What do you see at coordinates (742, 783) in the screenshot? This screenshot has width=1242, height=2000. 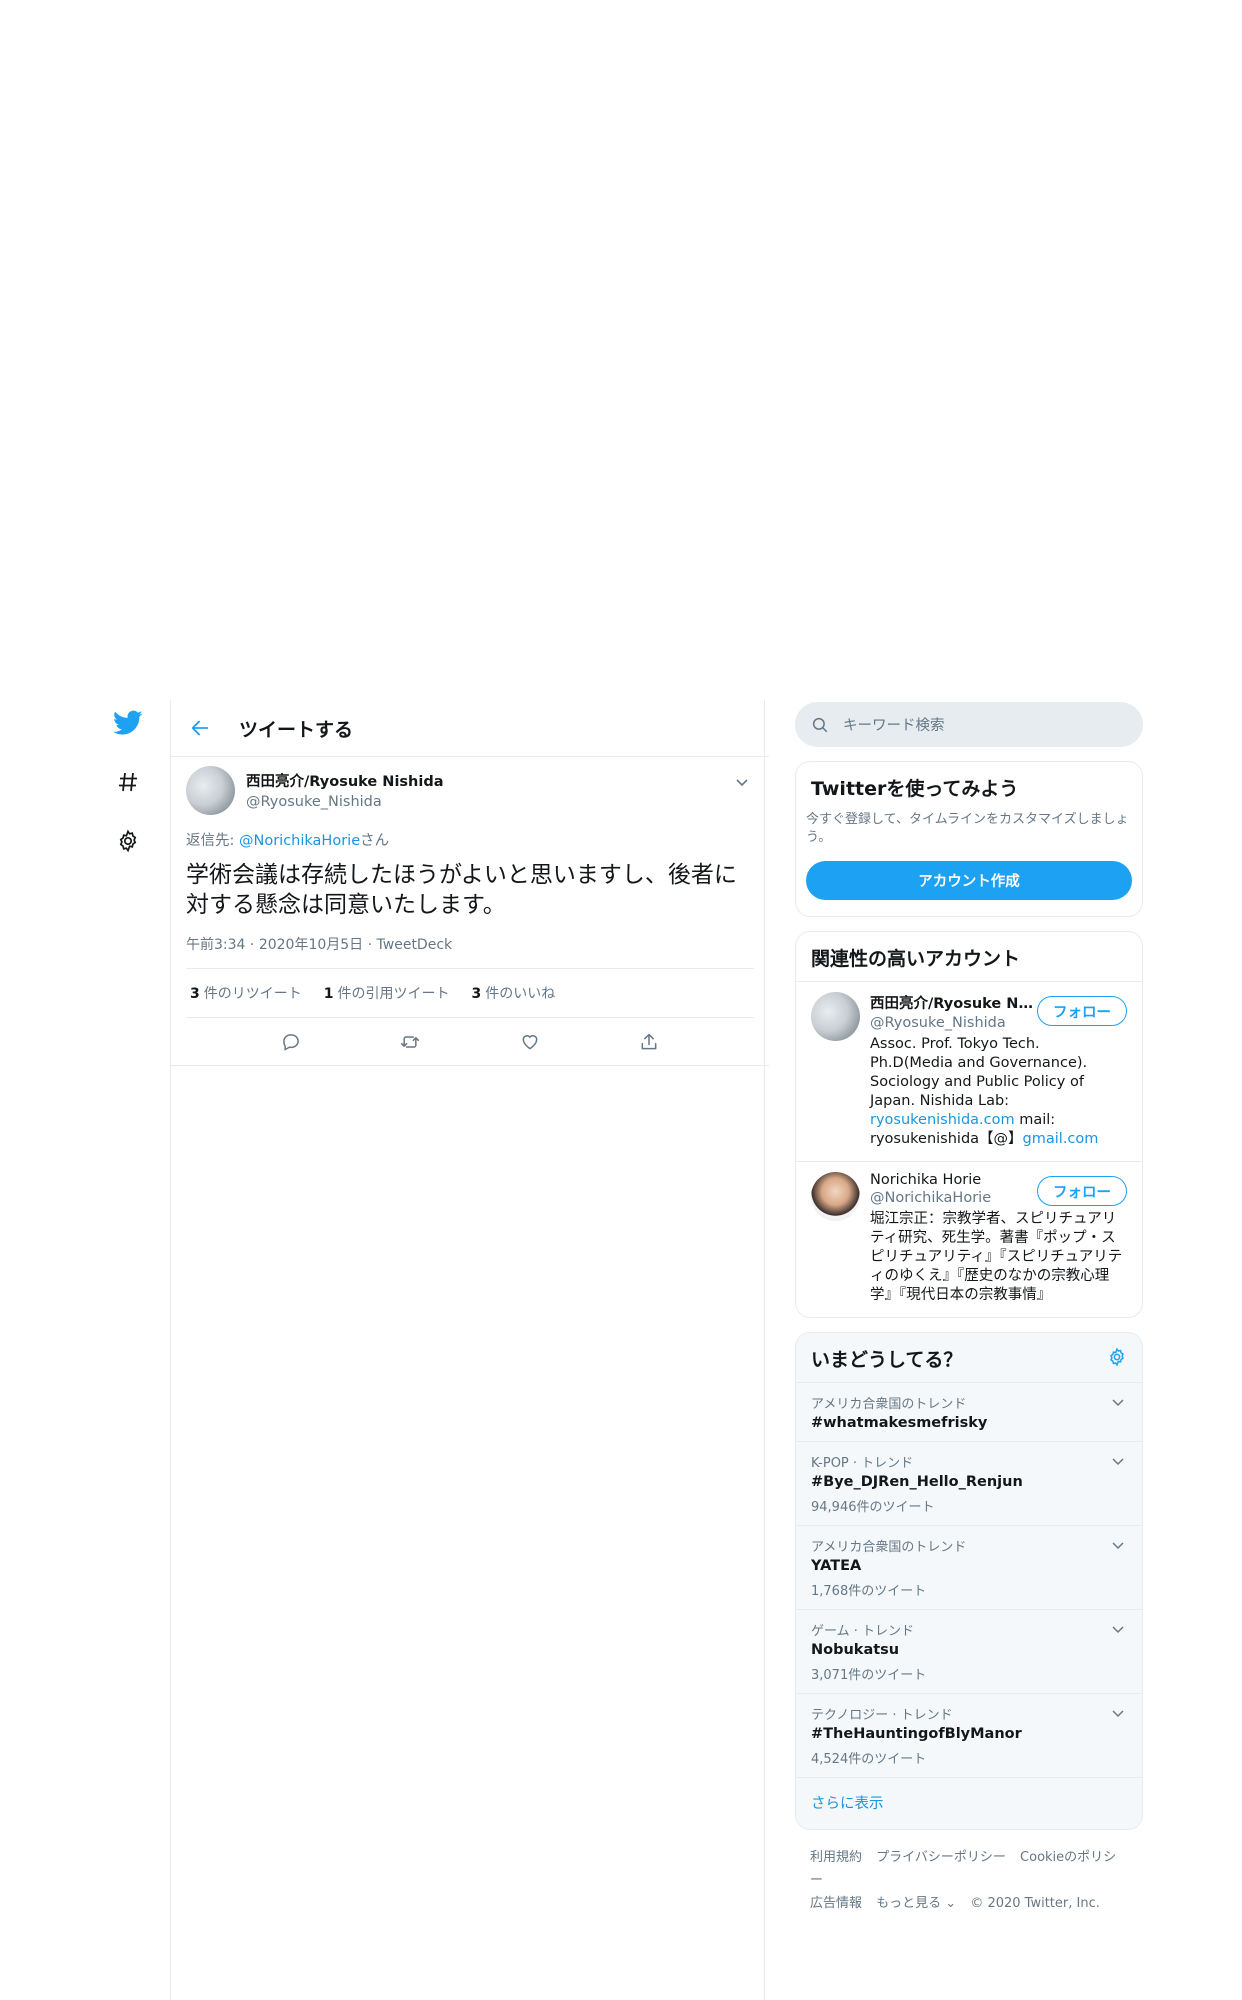 I see `tweet-menu-chevron-down-icon` at bounding box center [742, 783].